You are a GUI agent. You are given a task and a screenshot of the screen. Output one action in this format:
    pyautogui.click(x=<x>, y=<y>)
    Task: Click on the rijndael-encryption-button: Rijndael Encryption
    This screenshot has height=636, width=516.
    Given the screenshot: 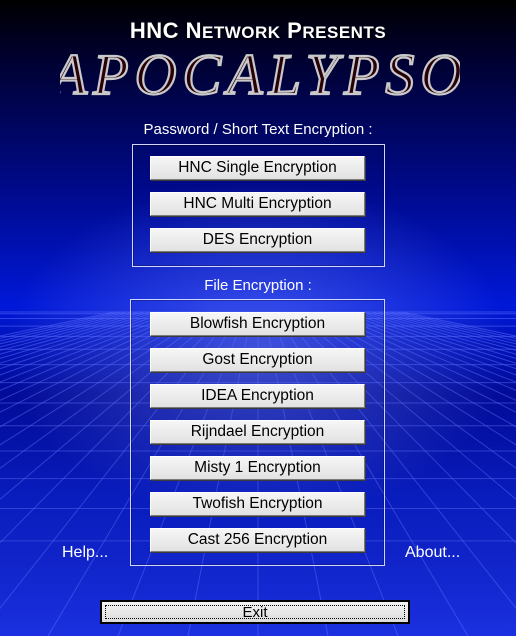 What is the action you would take?
    pyautogui.click(x=257, y=432)
    